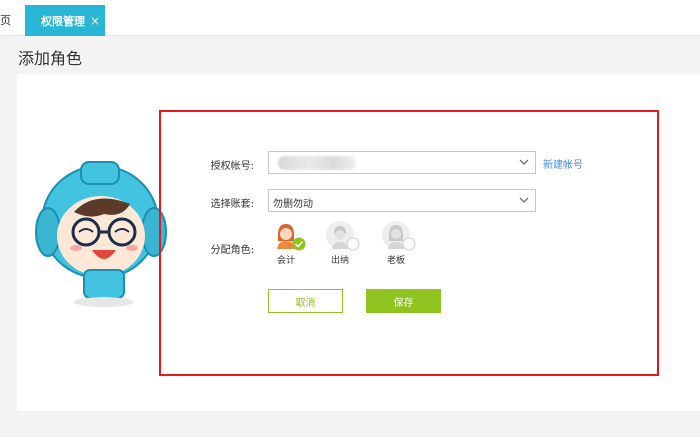  I want to click on ledger-label: 选择账套:, so click(232, 204).